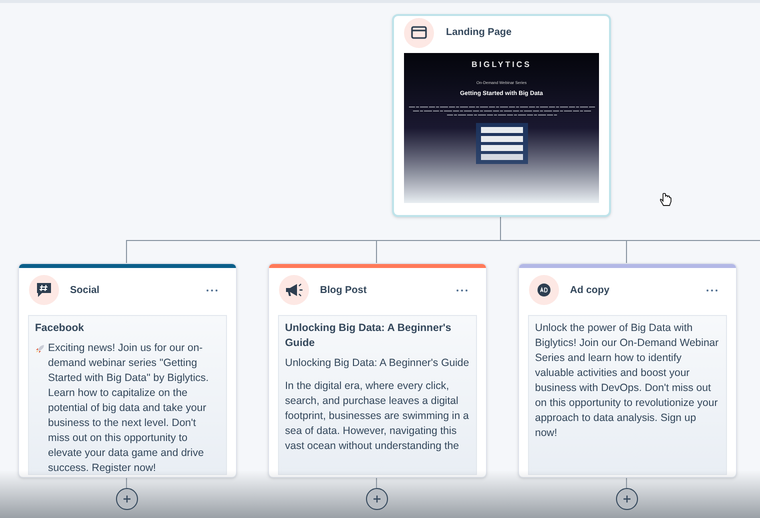 Image resolution: width=760 pixels, height=518 pixels. What do you see at coordinates (344, 291) in the screenshot?
I see `card-title: Blog Post` at bounding box center [344, 291].